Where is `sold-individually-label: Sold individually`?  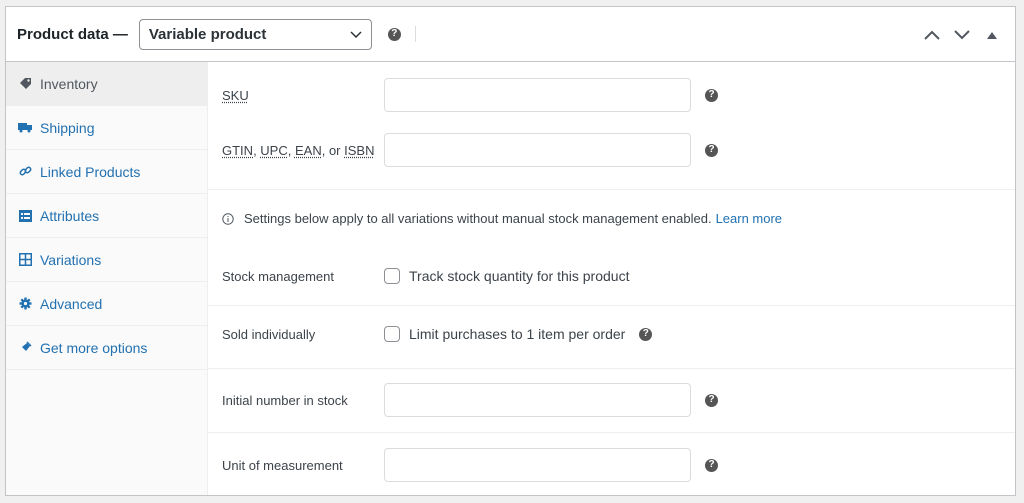 sold-individually-label: Sold individually is located at coordinates (269, 334).